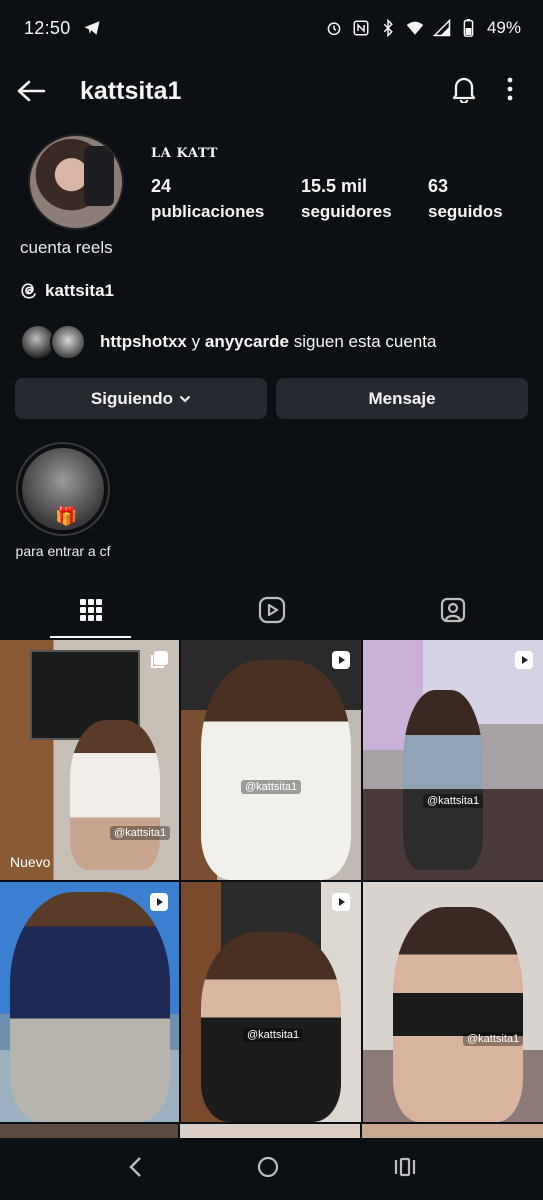 This screenshot has height=1200, width=543. I want to click on avatar, so click(76, 182).